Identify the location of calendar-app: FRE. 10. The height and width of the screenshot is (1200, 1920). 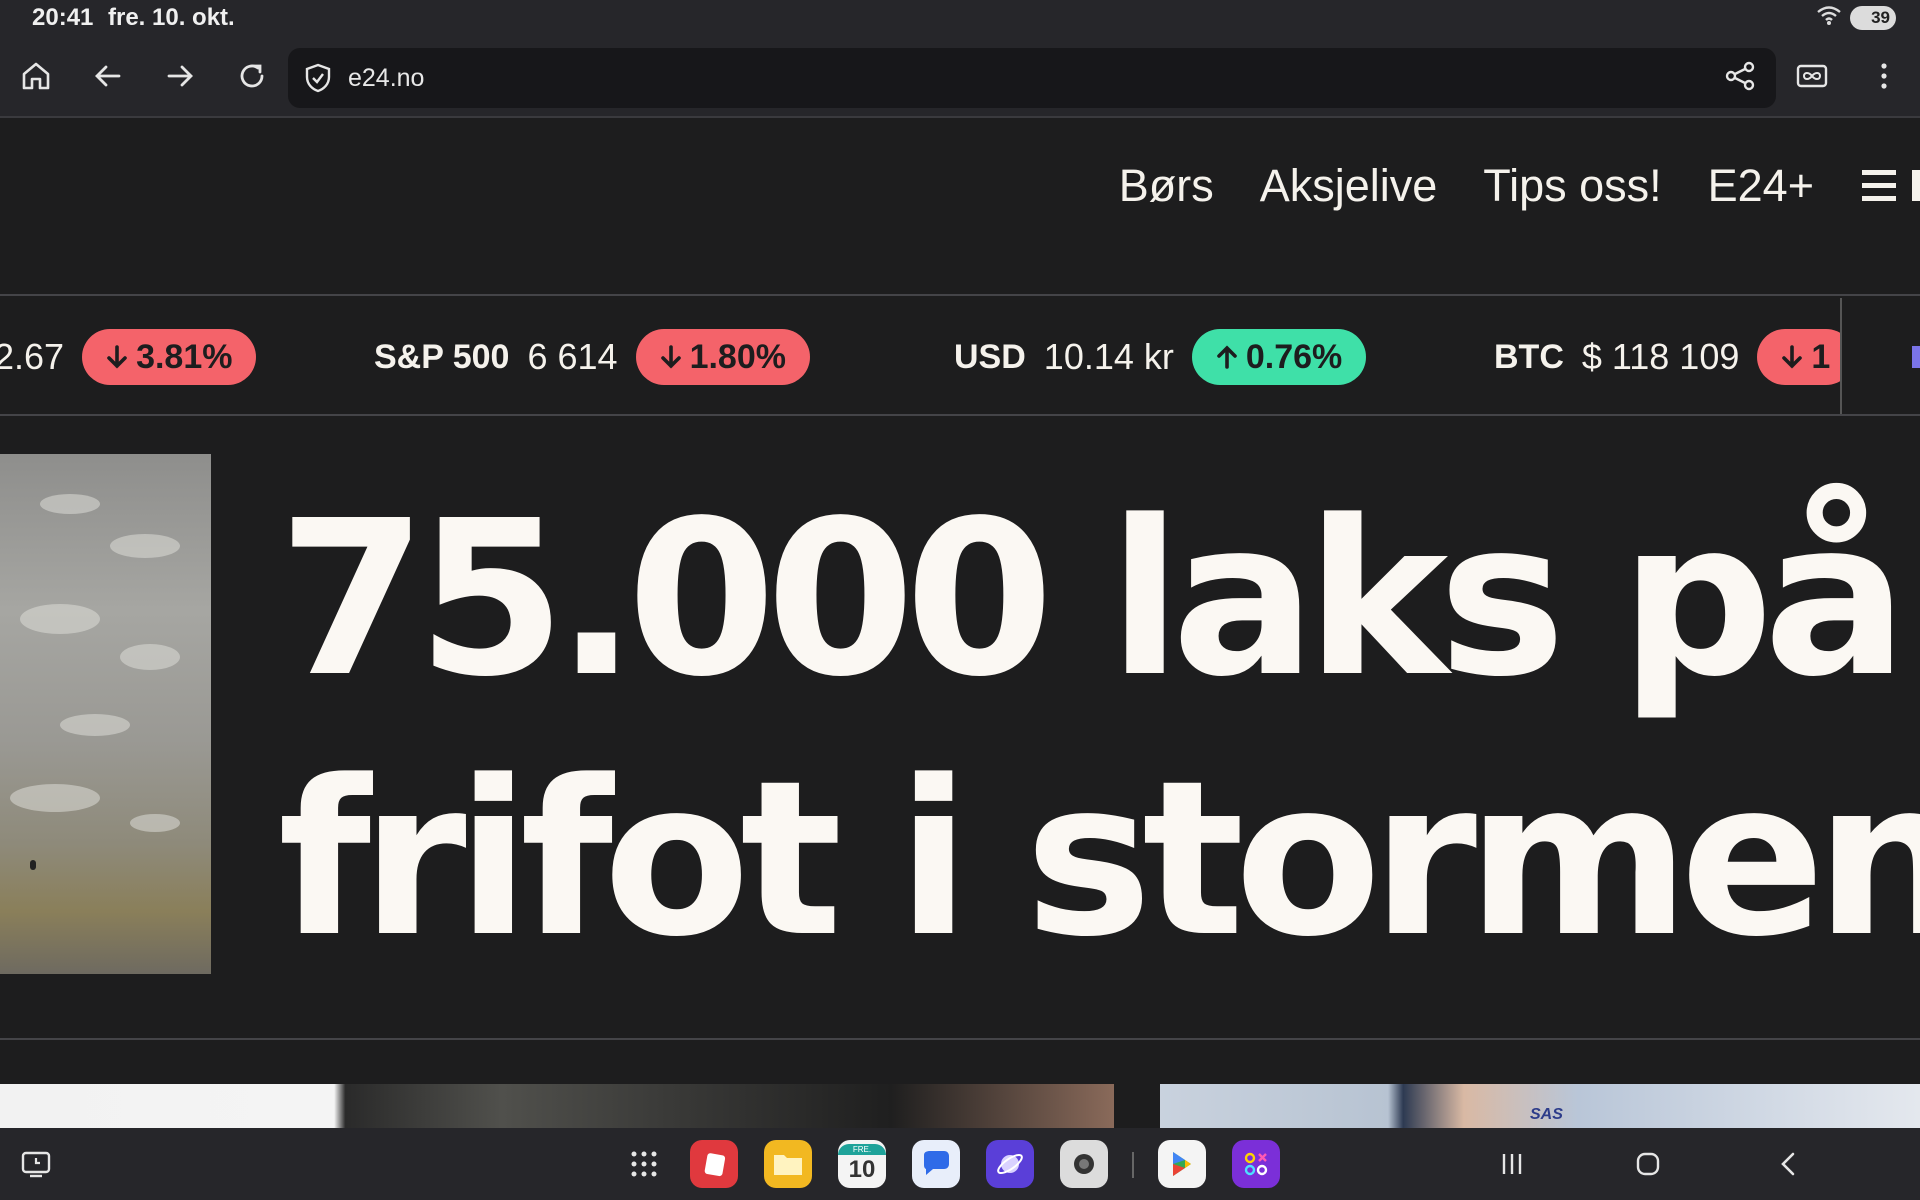
(862, 1164).